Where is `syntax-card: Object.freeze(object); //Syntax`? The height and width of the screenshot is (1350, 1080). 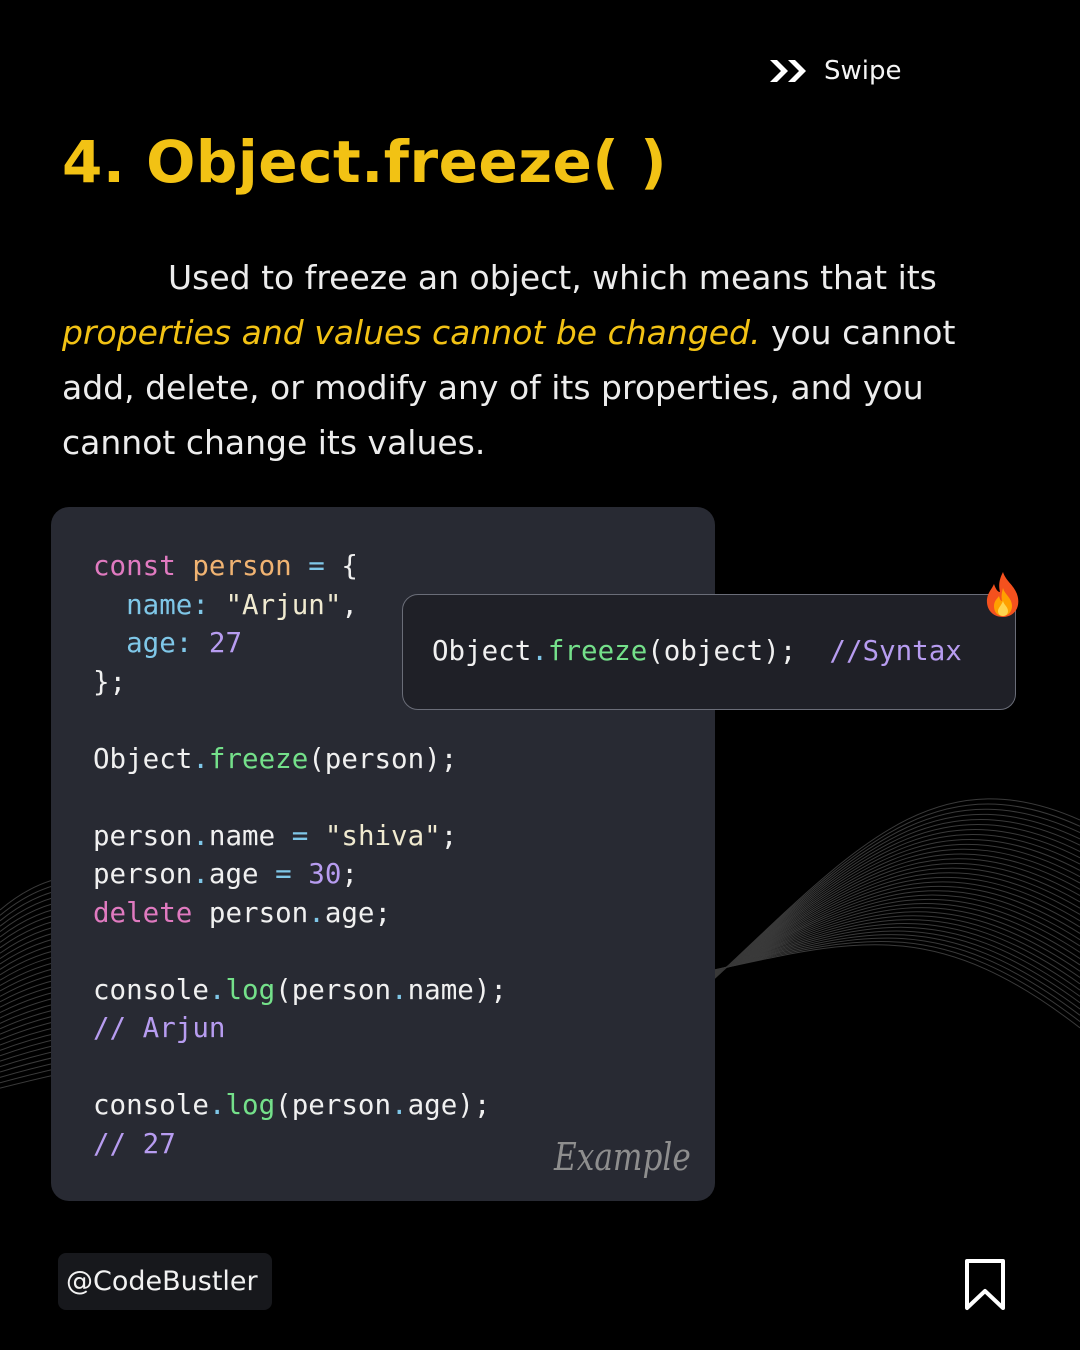 syntax-card: Object.freeze(object); //Syntax is located at coordinates (709, 652).